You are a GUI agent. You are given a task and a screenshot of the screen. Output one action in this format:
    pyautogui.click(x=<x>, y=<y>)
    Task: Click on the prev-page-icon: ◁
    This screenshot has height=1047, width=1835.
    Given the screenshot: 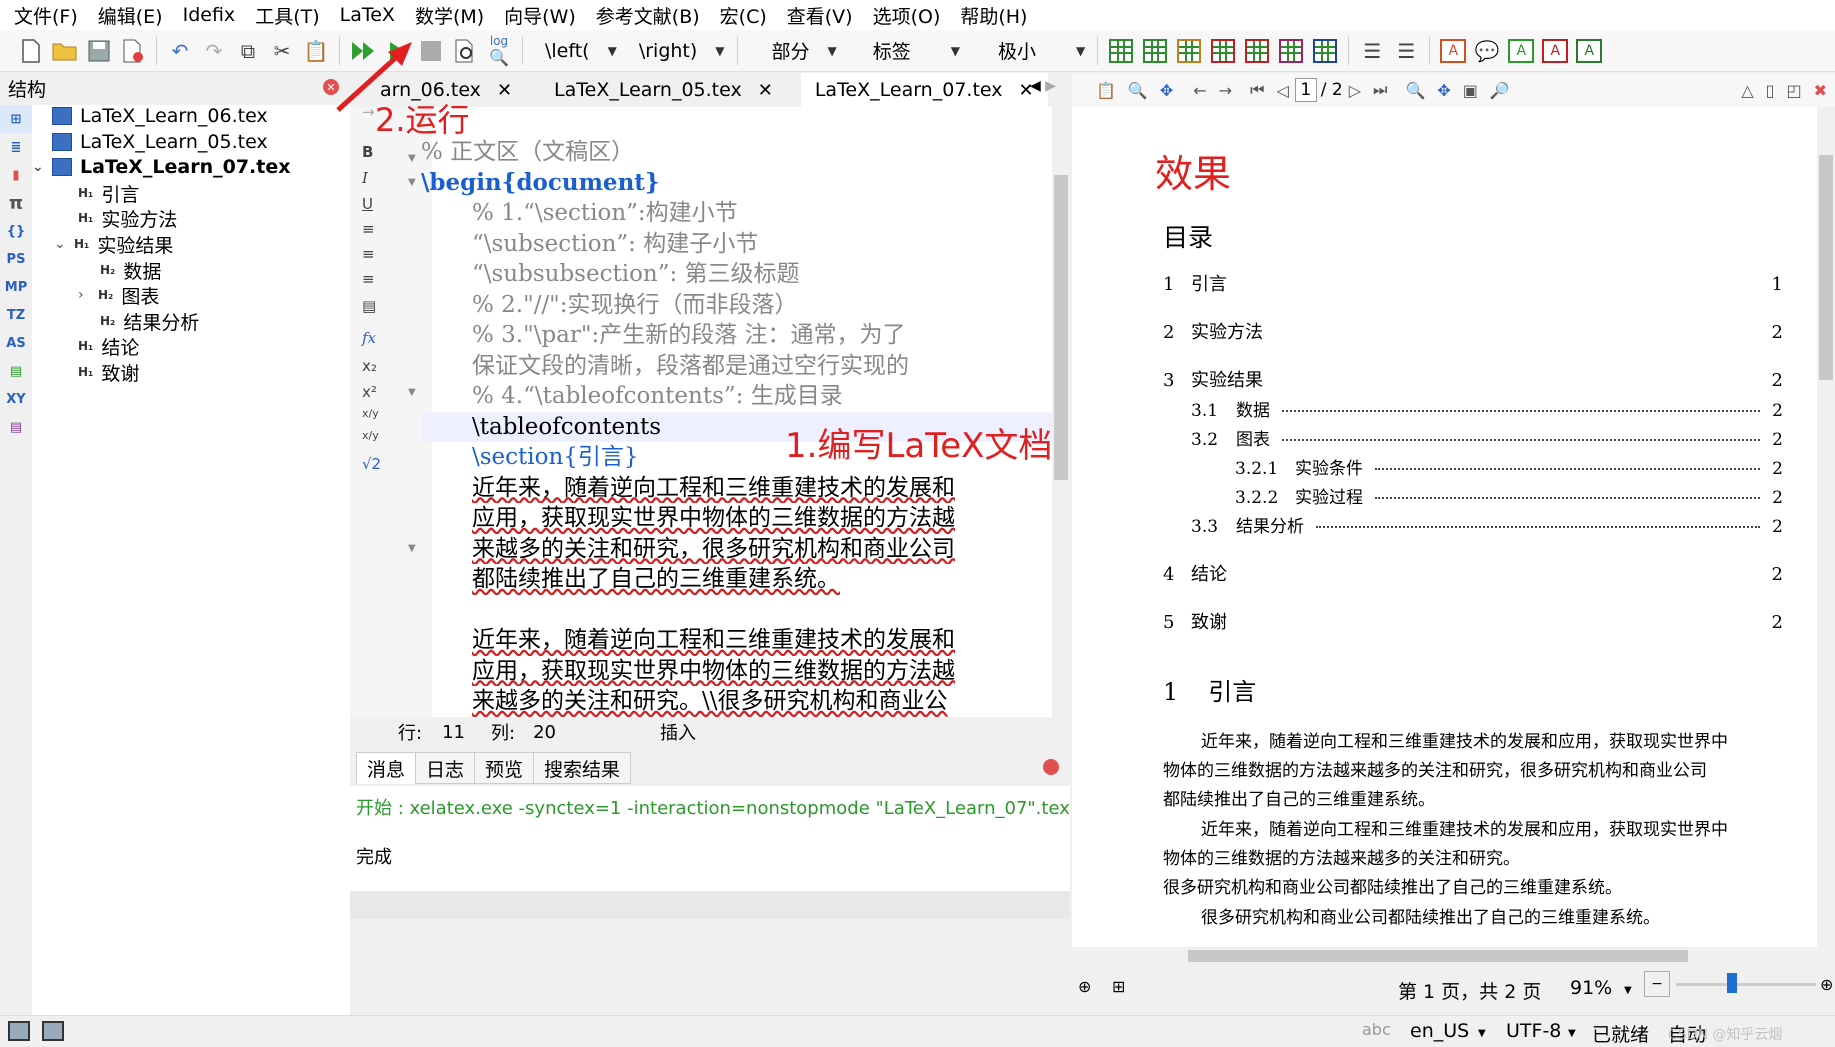 What is the action you would take?
    pyautogui.click(x=1282, y=90)
    